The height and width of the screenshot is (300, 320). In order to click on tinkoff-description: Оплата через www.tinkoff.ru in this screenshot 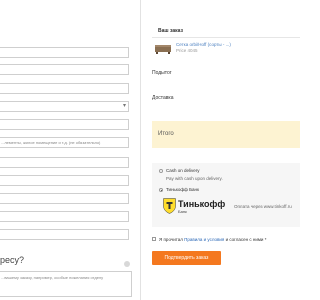, I will do `click(263, 206)`.